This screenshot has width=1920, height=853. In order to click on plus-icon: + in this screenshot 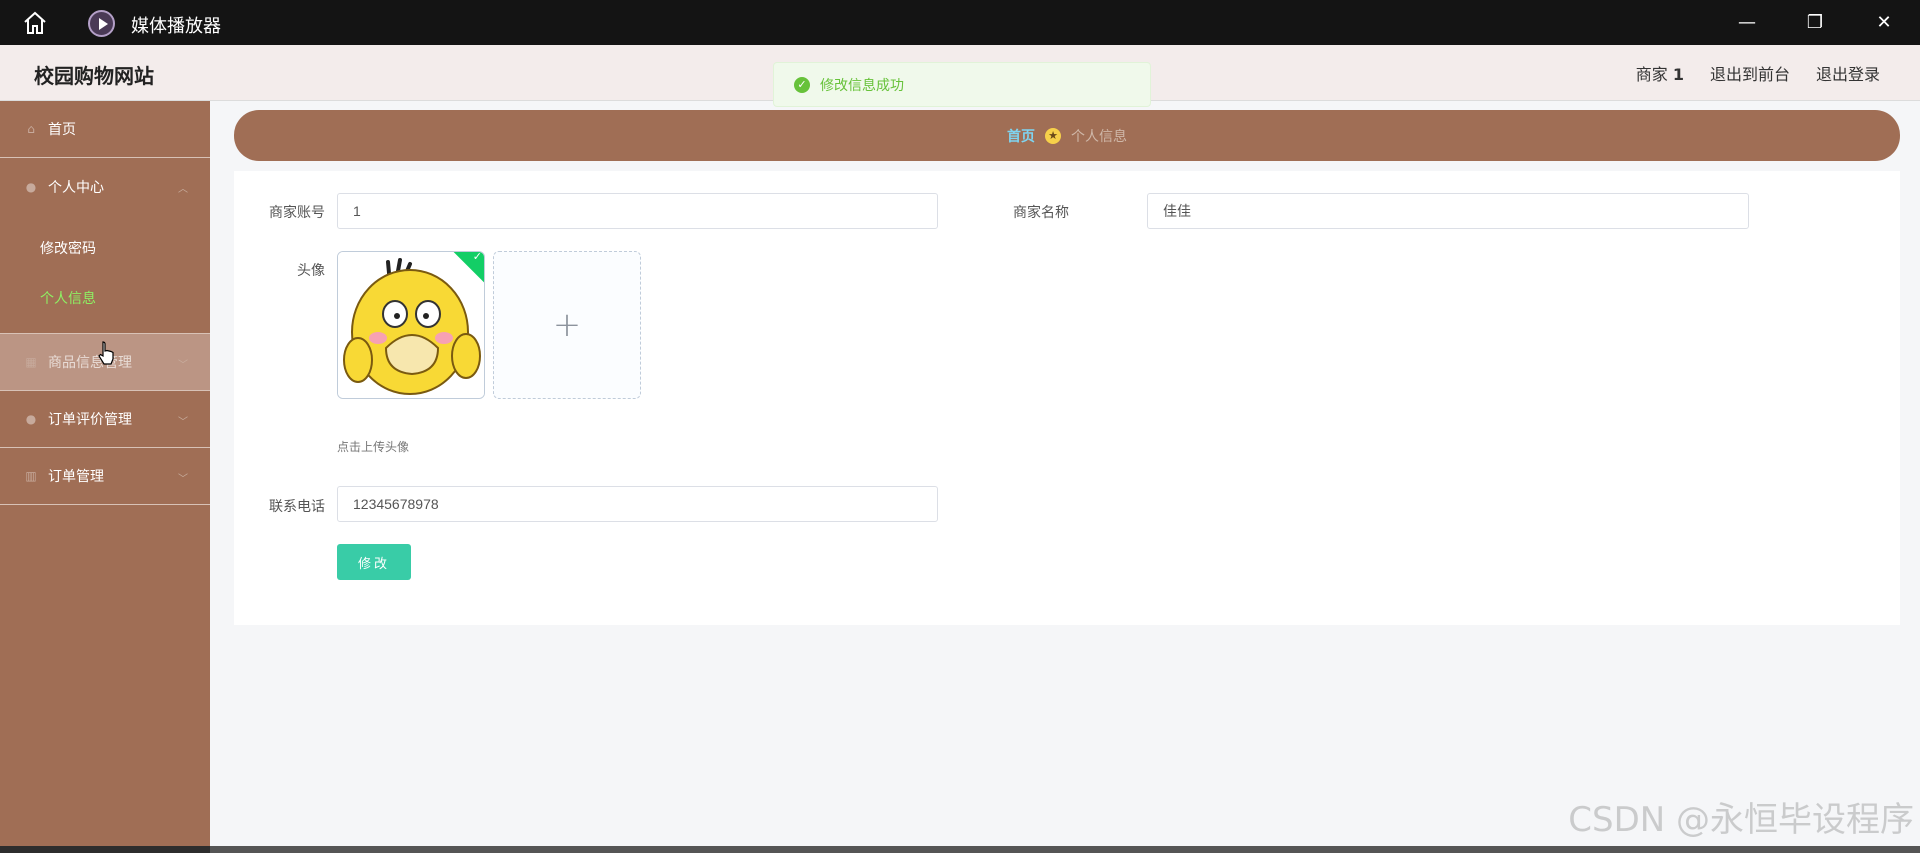, I will do `click(567, 325)`.